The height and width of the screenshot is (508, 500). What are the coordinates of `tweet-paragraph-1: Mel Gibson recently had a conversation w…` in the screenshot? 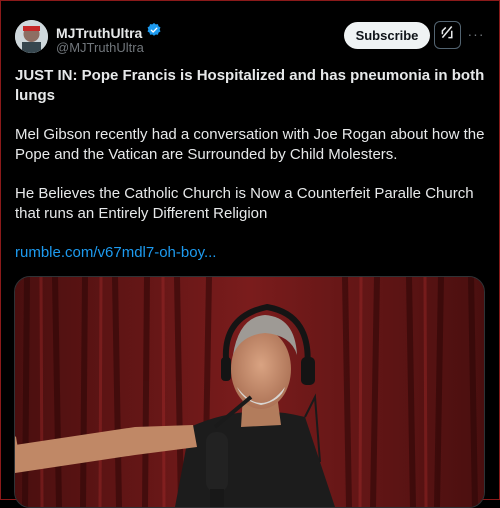 It's located at (250, 144).